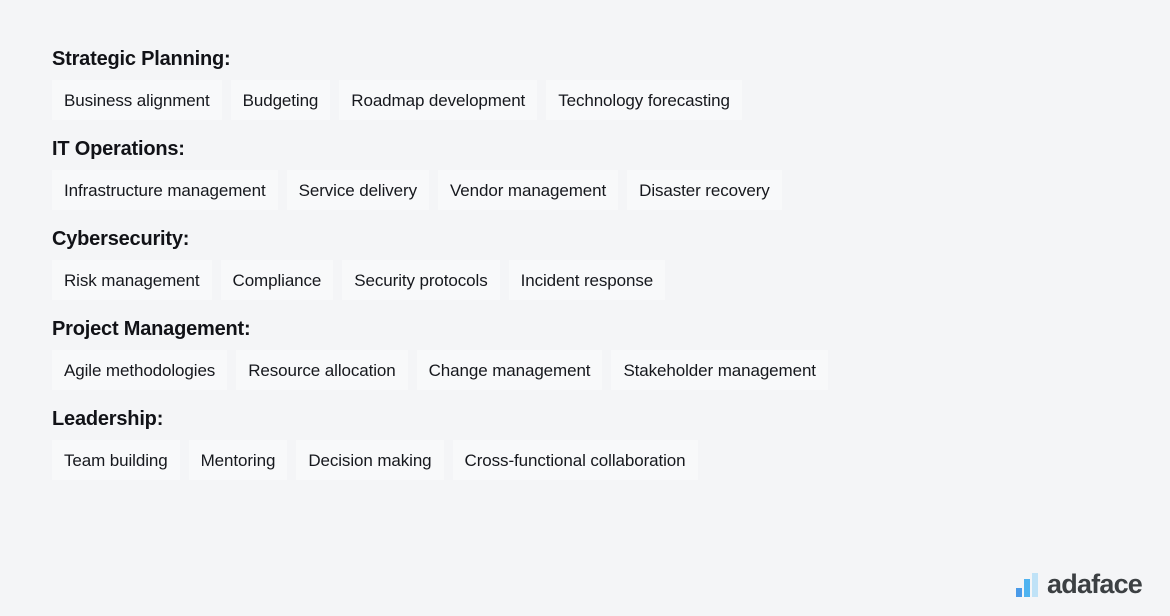 This screenshot has height=616, width=1170. What do you see at coordinates (587, 280) in the screenshot?
I see `skill-chip: Incident response` at bounding box center [587, 280].